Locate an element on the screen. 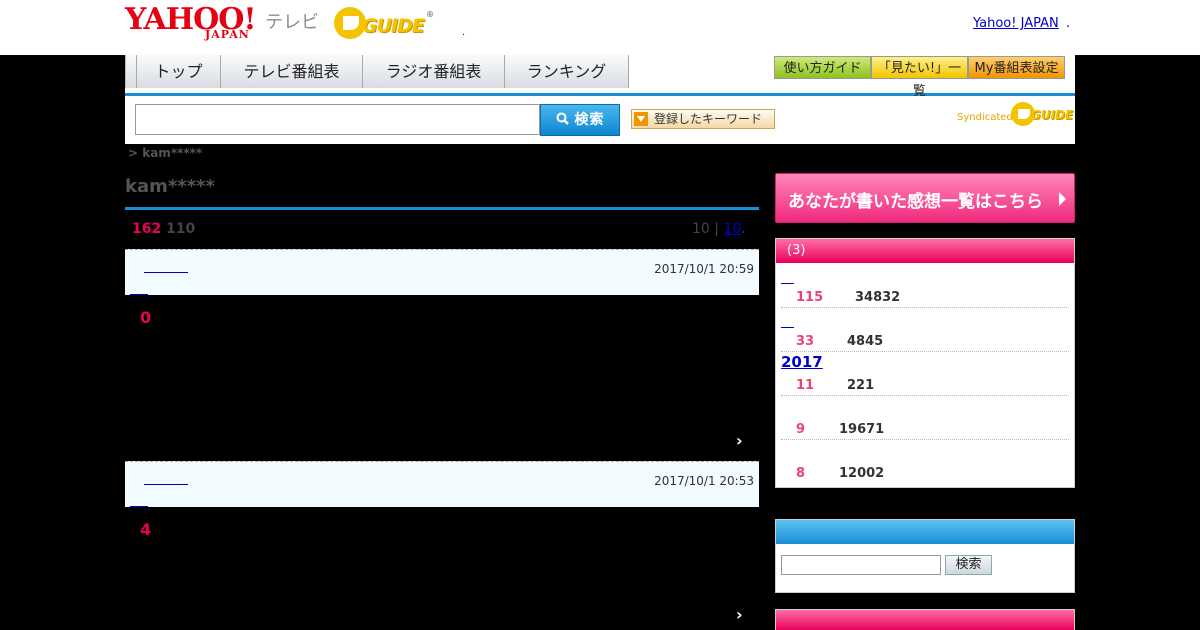  program-search-button: 検索 is located at coordinates (968, 565).